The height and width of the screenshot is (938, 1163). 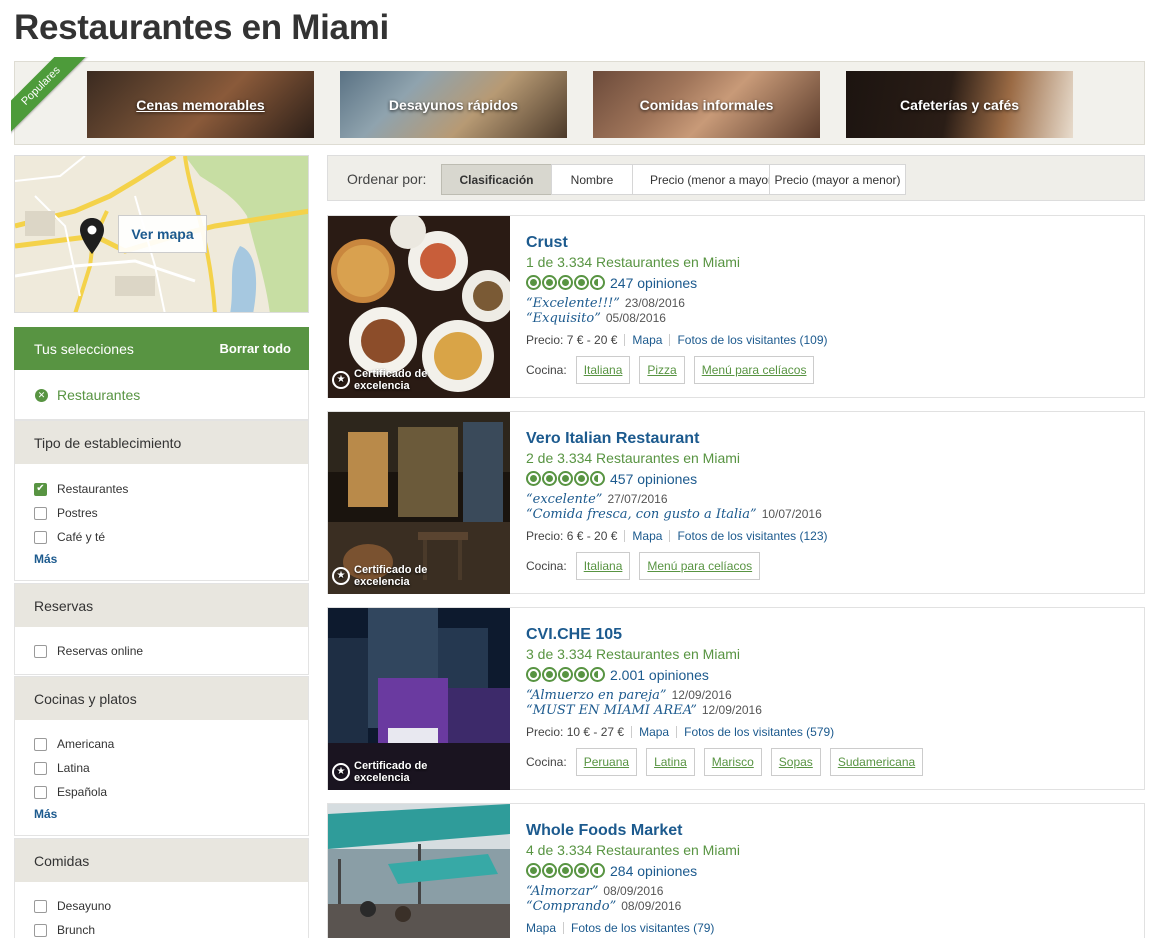 What do you see at coordinates (453, 104) in the screenshot?
I see `category-desayunos-rapidos: Desayunos rápidos` at bounding box center [453, 104].